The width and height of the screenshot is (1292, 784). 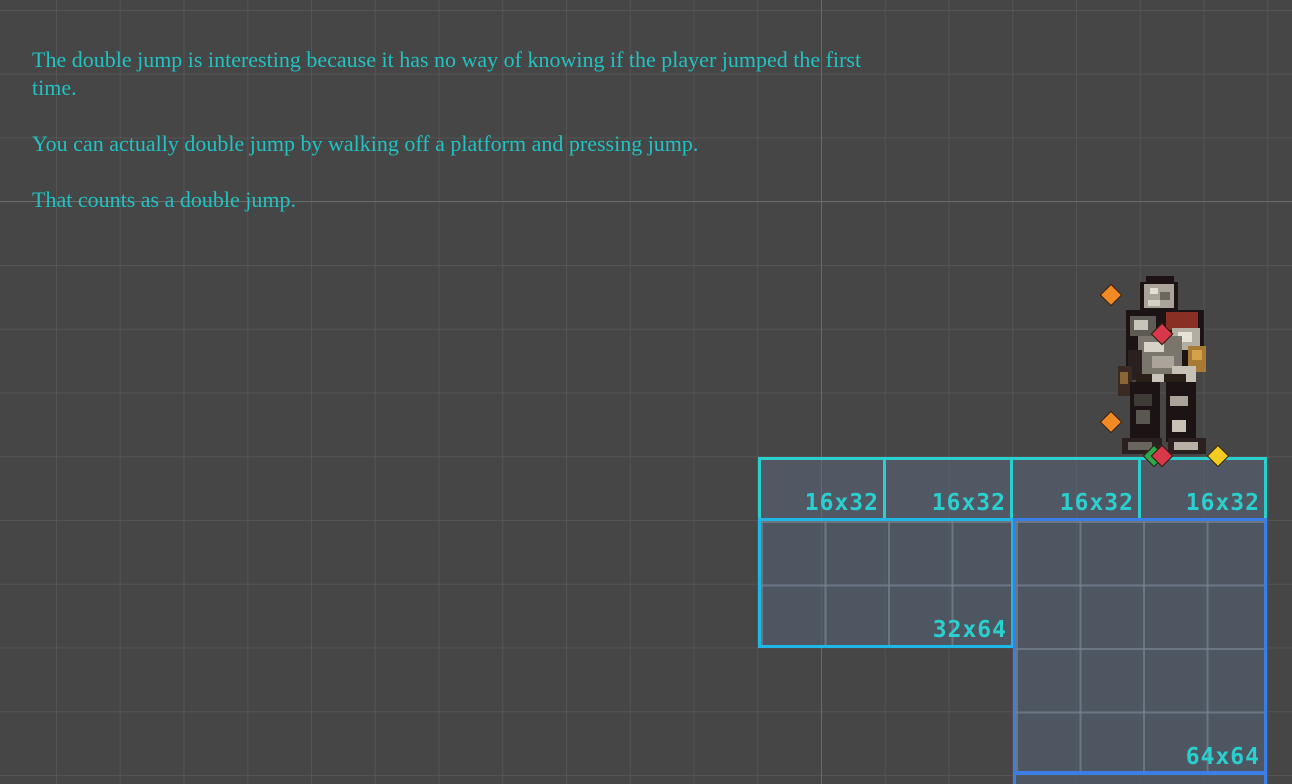 What do you see at coordinates (1202, 489) in the screenshot?
I see `tile-16x32-4: 16x32` at bounding box center [1202, 489].